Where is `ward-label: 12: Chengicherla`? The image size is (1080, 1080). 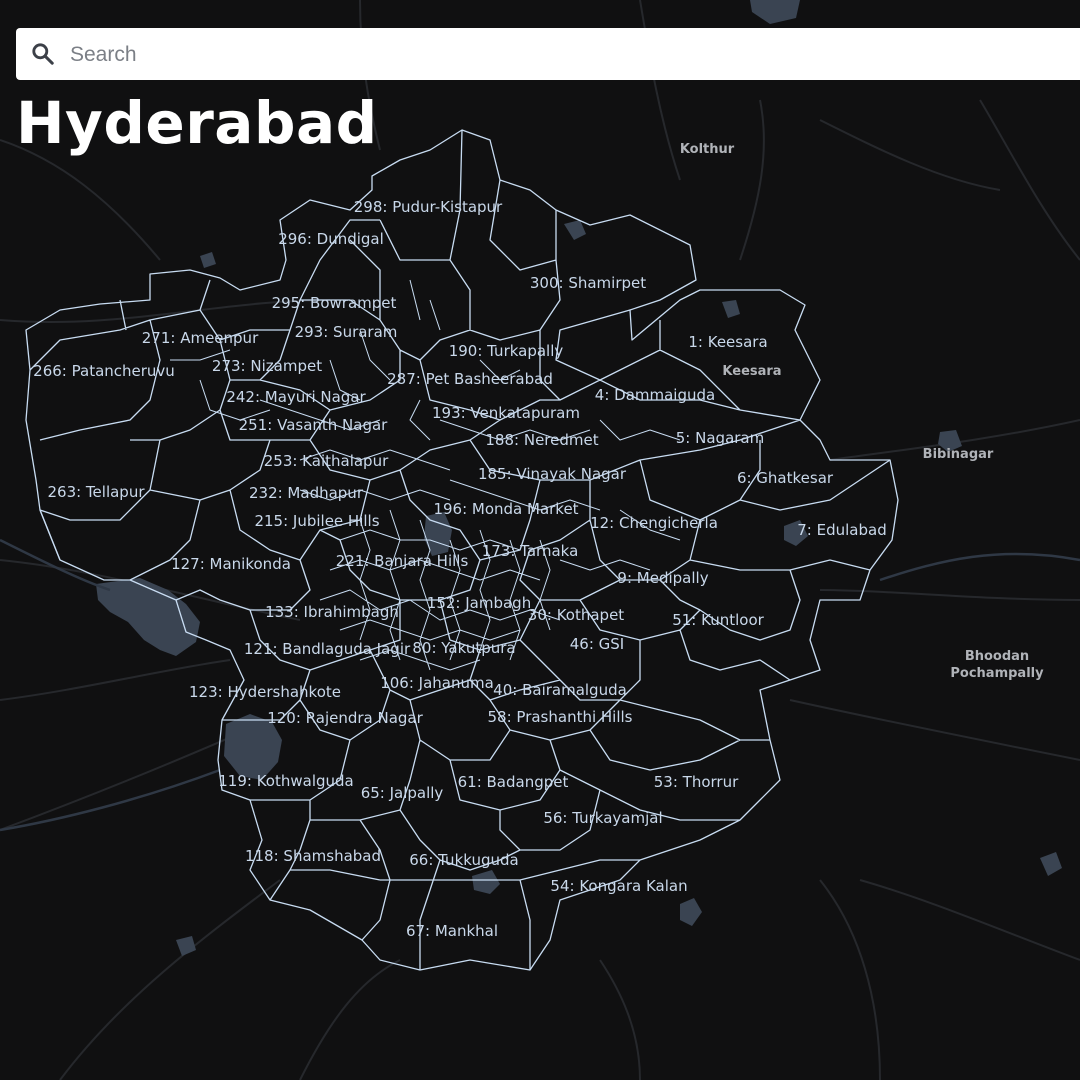 ward-label: 12: Chengicherla is located at coordinates (654, 523).